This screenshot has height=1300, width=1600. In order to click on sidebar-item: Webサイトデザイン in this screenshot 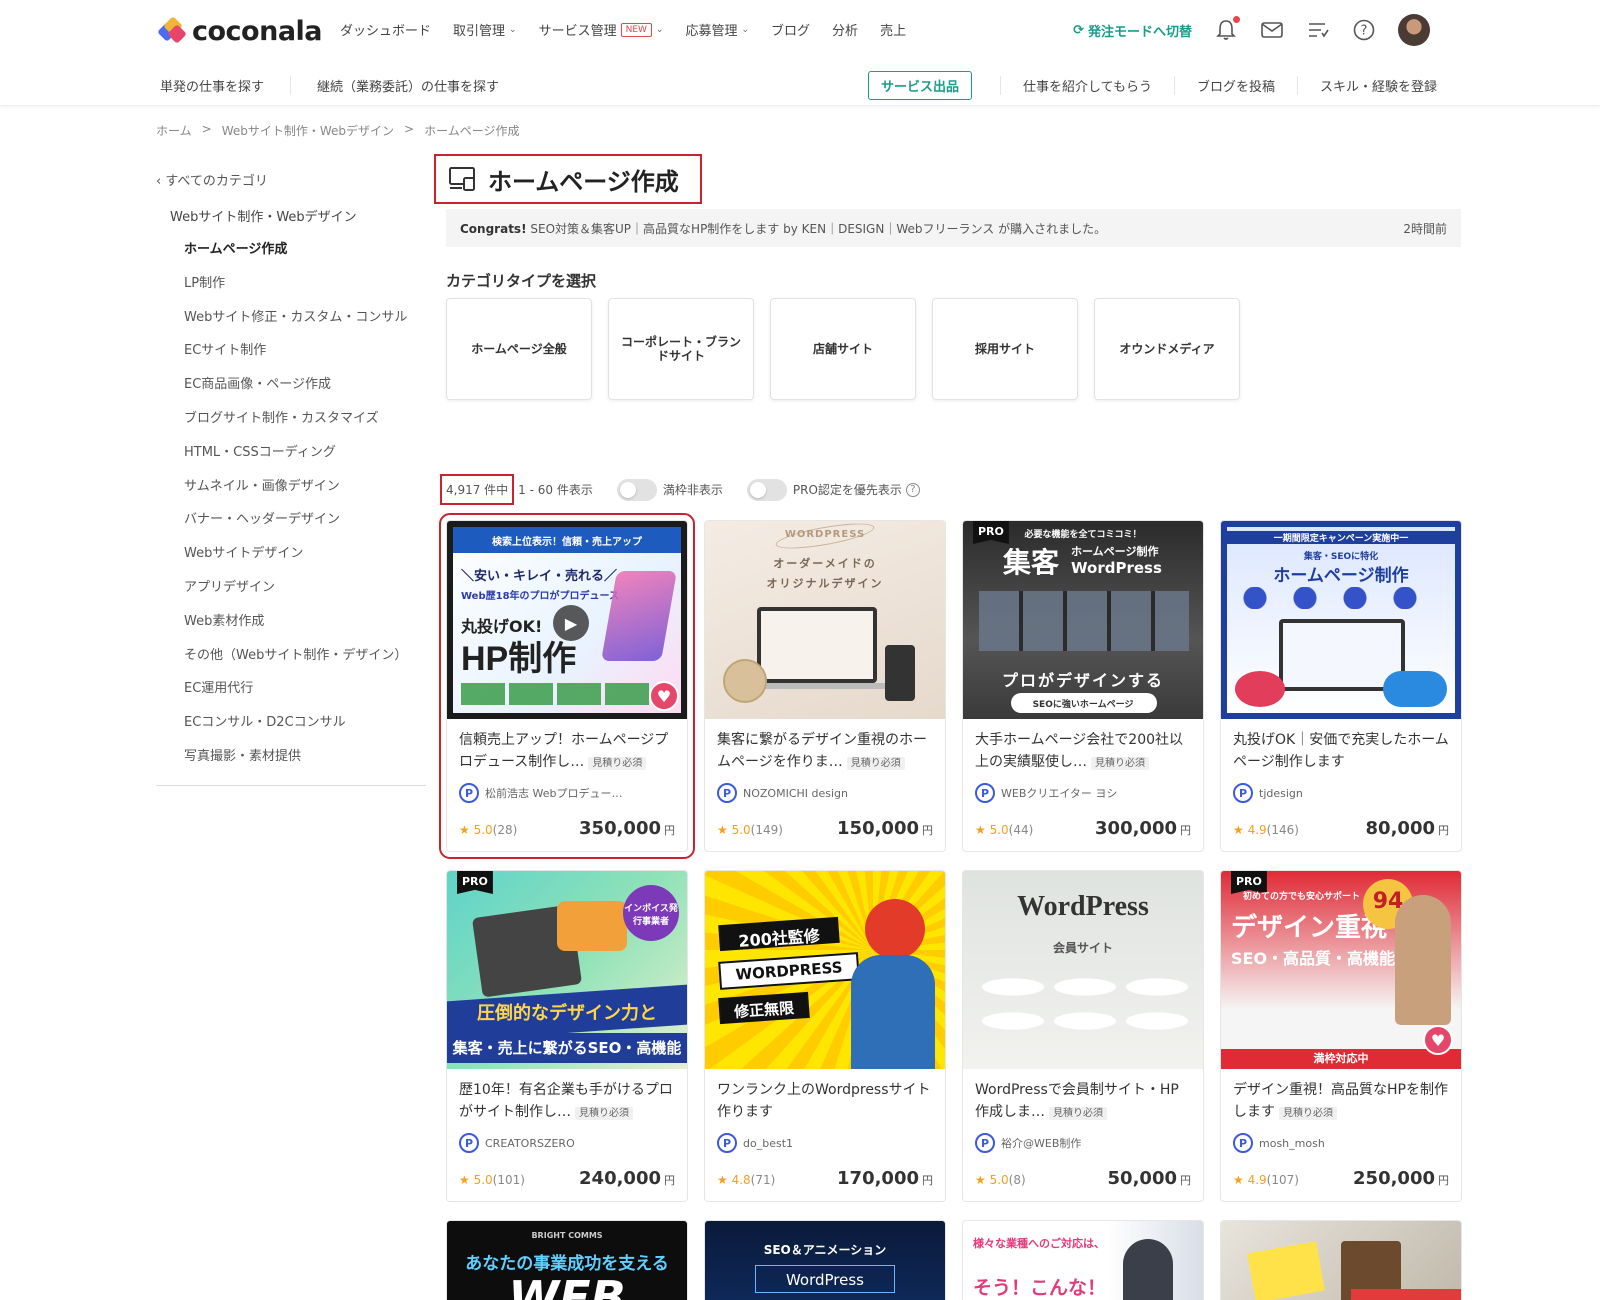, I will do `click(305, 563)`.